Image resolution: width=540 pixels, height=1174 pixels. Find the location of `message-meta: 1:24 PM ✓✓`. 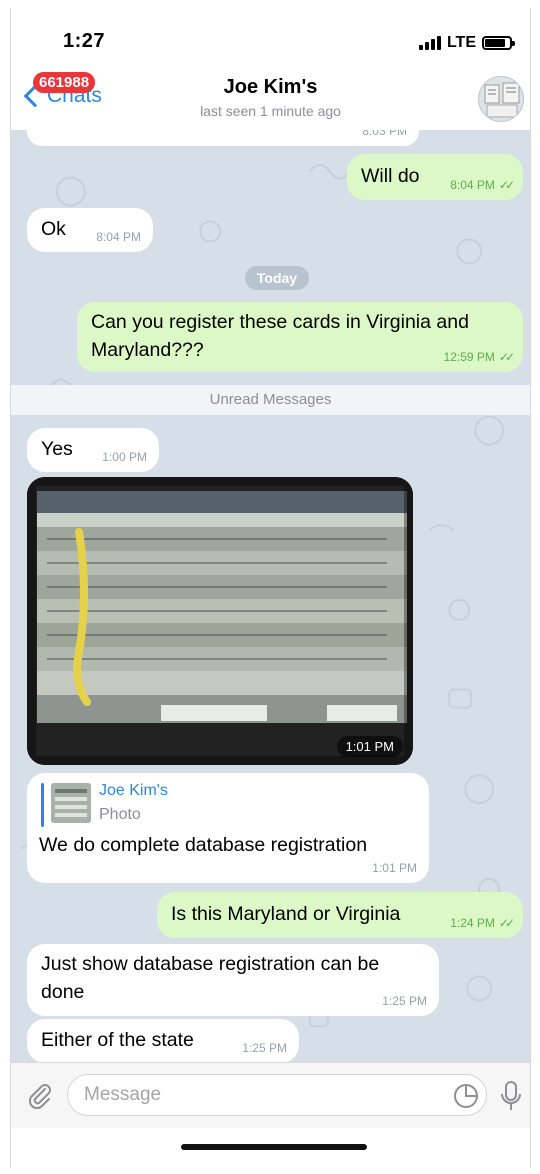

message-meta: 1:24 PM ✓✓ is located at coordinates (482, 923).